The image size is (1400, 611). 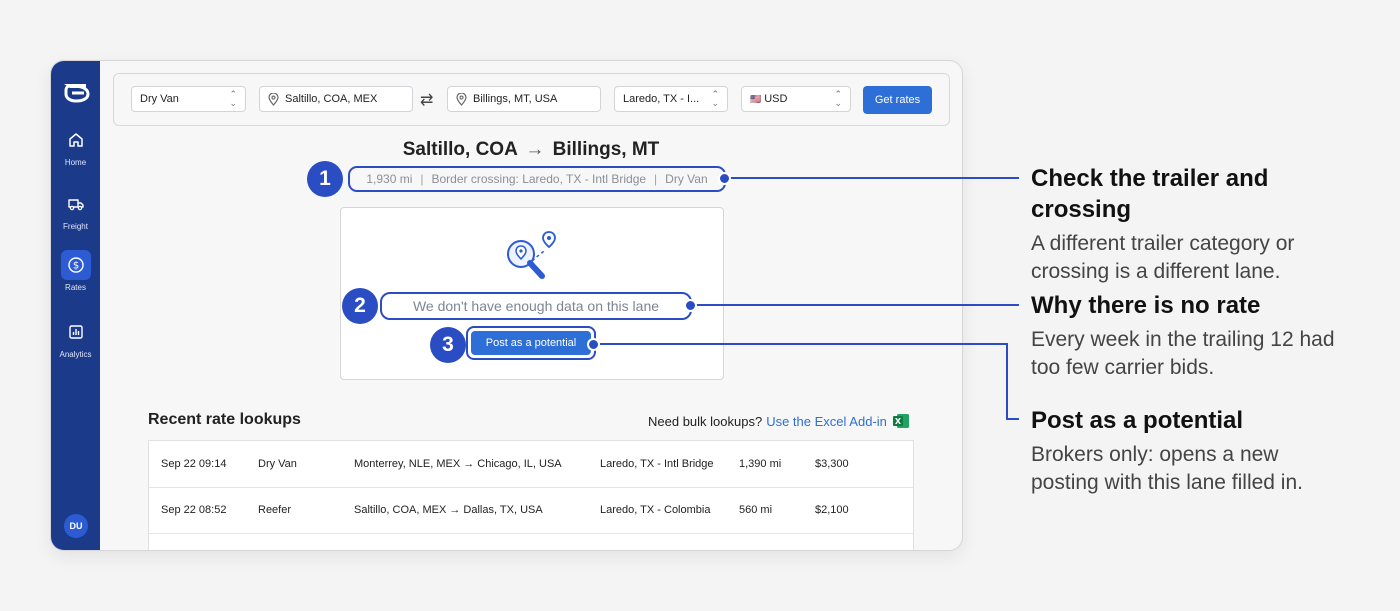 I want to click on us-flag-icon: 🇺🇸, so click(x=756, y=98).